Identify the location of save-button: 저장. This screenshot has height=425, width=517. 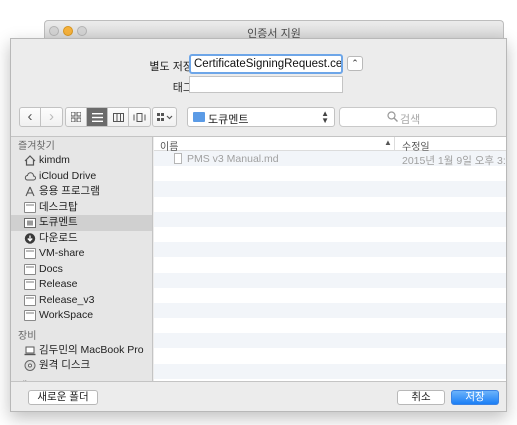
(475, 397).